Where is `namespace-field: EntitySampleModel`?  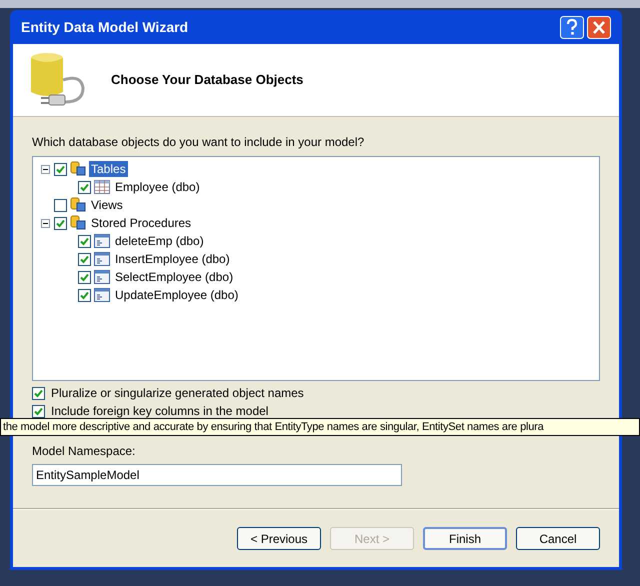
namespace-field: EntitySampleModel is located at coordinates (217, 475).